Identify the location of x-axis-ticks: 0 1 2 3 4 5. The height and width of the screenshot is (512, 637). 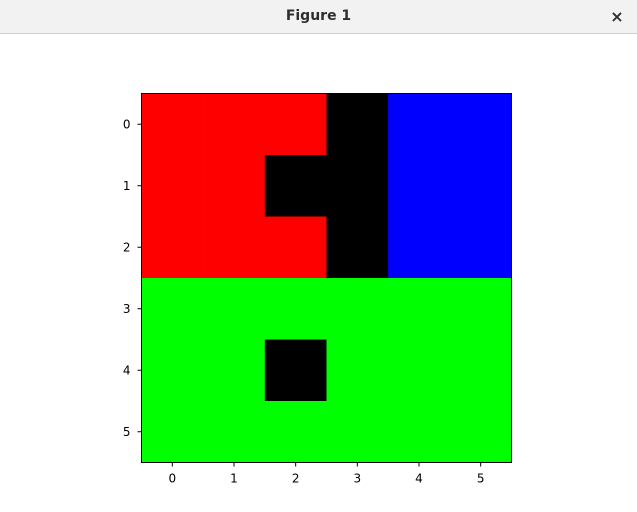
(327, 474).